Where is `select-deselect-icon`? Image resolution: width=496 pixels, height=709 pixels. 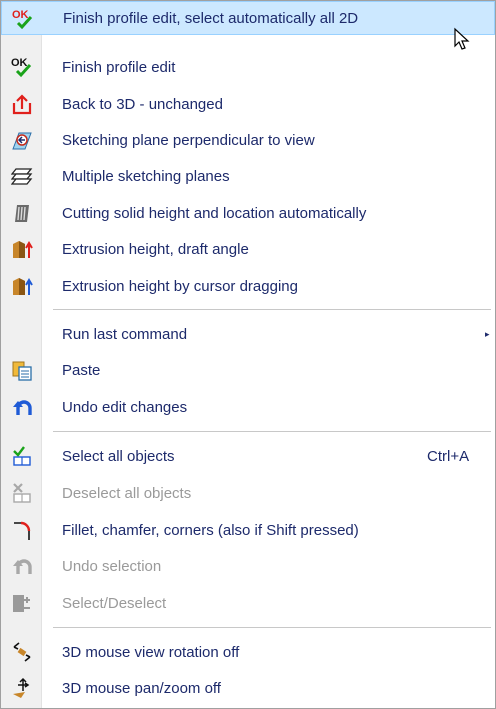
select-deselect-icon is located at coordinates (22, 603).